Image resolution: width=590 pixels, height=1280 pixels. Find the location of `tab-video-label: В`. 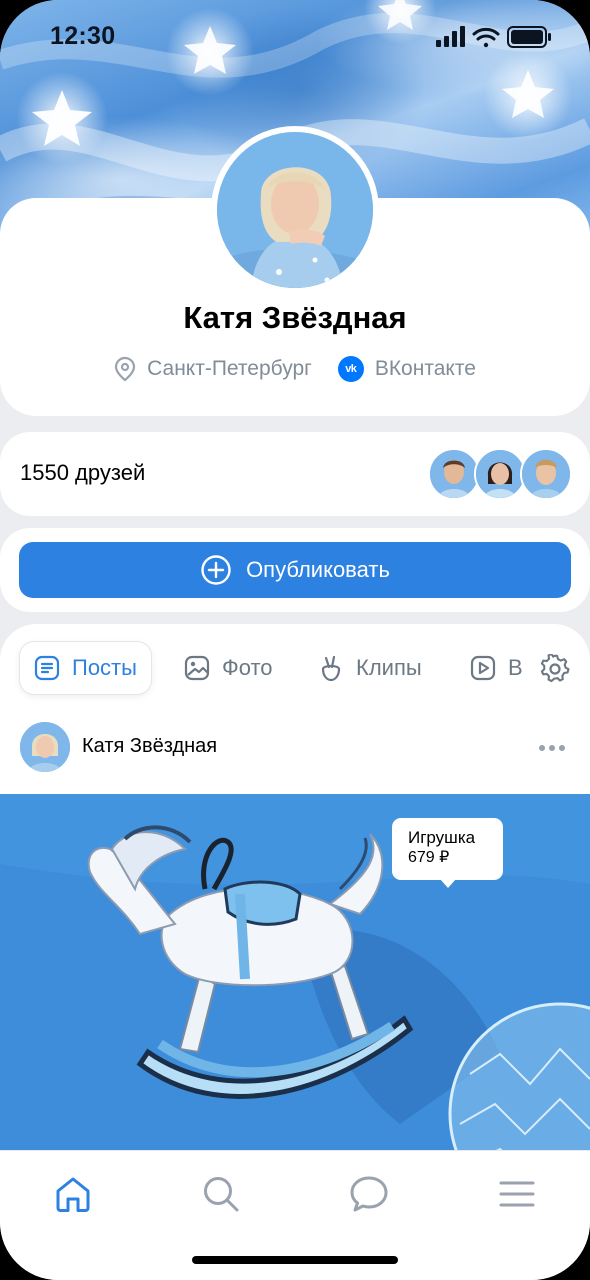

tab-video-label: В is located at coordinates (515, 667).